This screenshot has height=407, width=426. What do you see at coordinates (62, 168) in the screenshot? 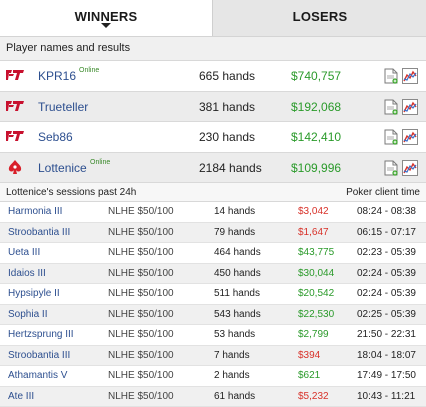
I see `player-name: Lottenice` at bounding box center [62, 168].